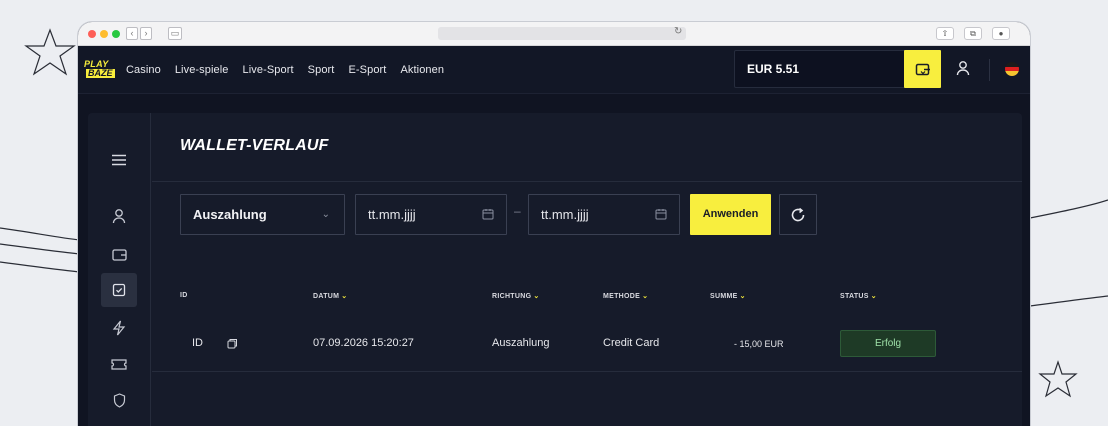  What do you see at coordinates (367, 70) in the screenshot?
I see `nav-link-e-sport: E-Sport` at bounding box center [367, 70].